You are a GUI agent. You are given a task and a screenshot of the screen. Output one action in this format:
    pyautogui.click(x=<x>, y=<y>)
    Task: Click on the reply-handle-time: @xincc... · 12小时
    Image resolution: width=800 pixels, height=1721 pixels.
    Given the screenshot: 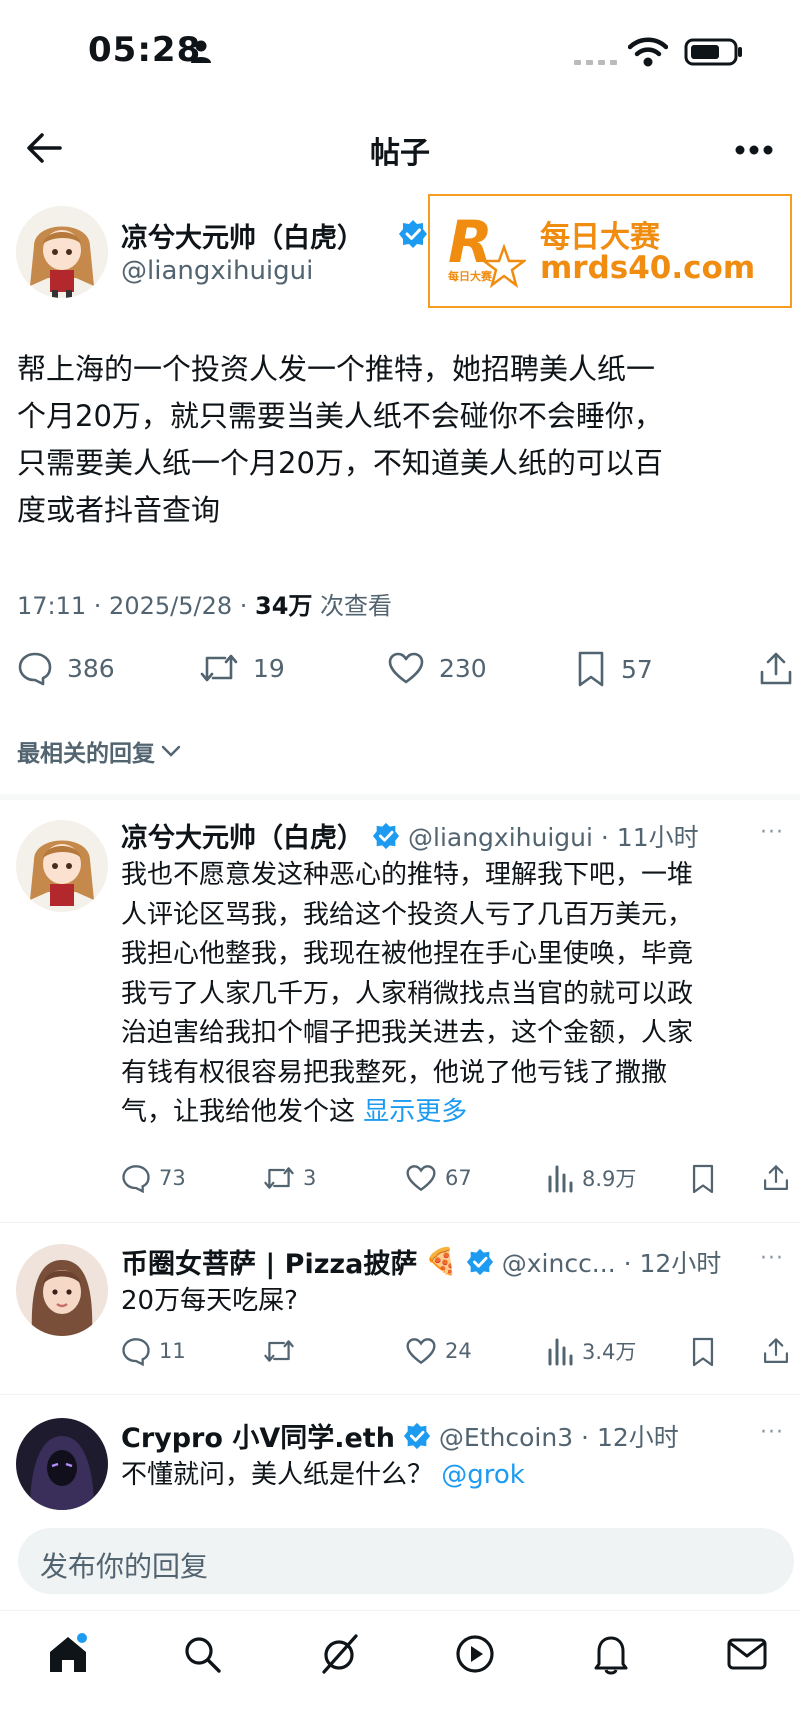 What is the action you would take?
    pyautogui.click(x=612, y=1262)
    